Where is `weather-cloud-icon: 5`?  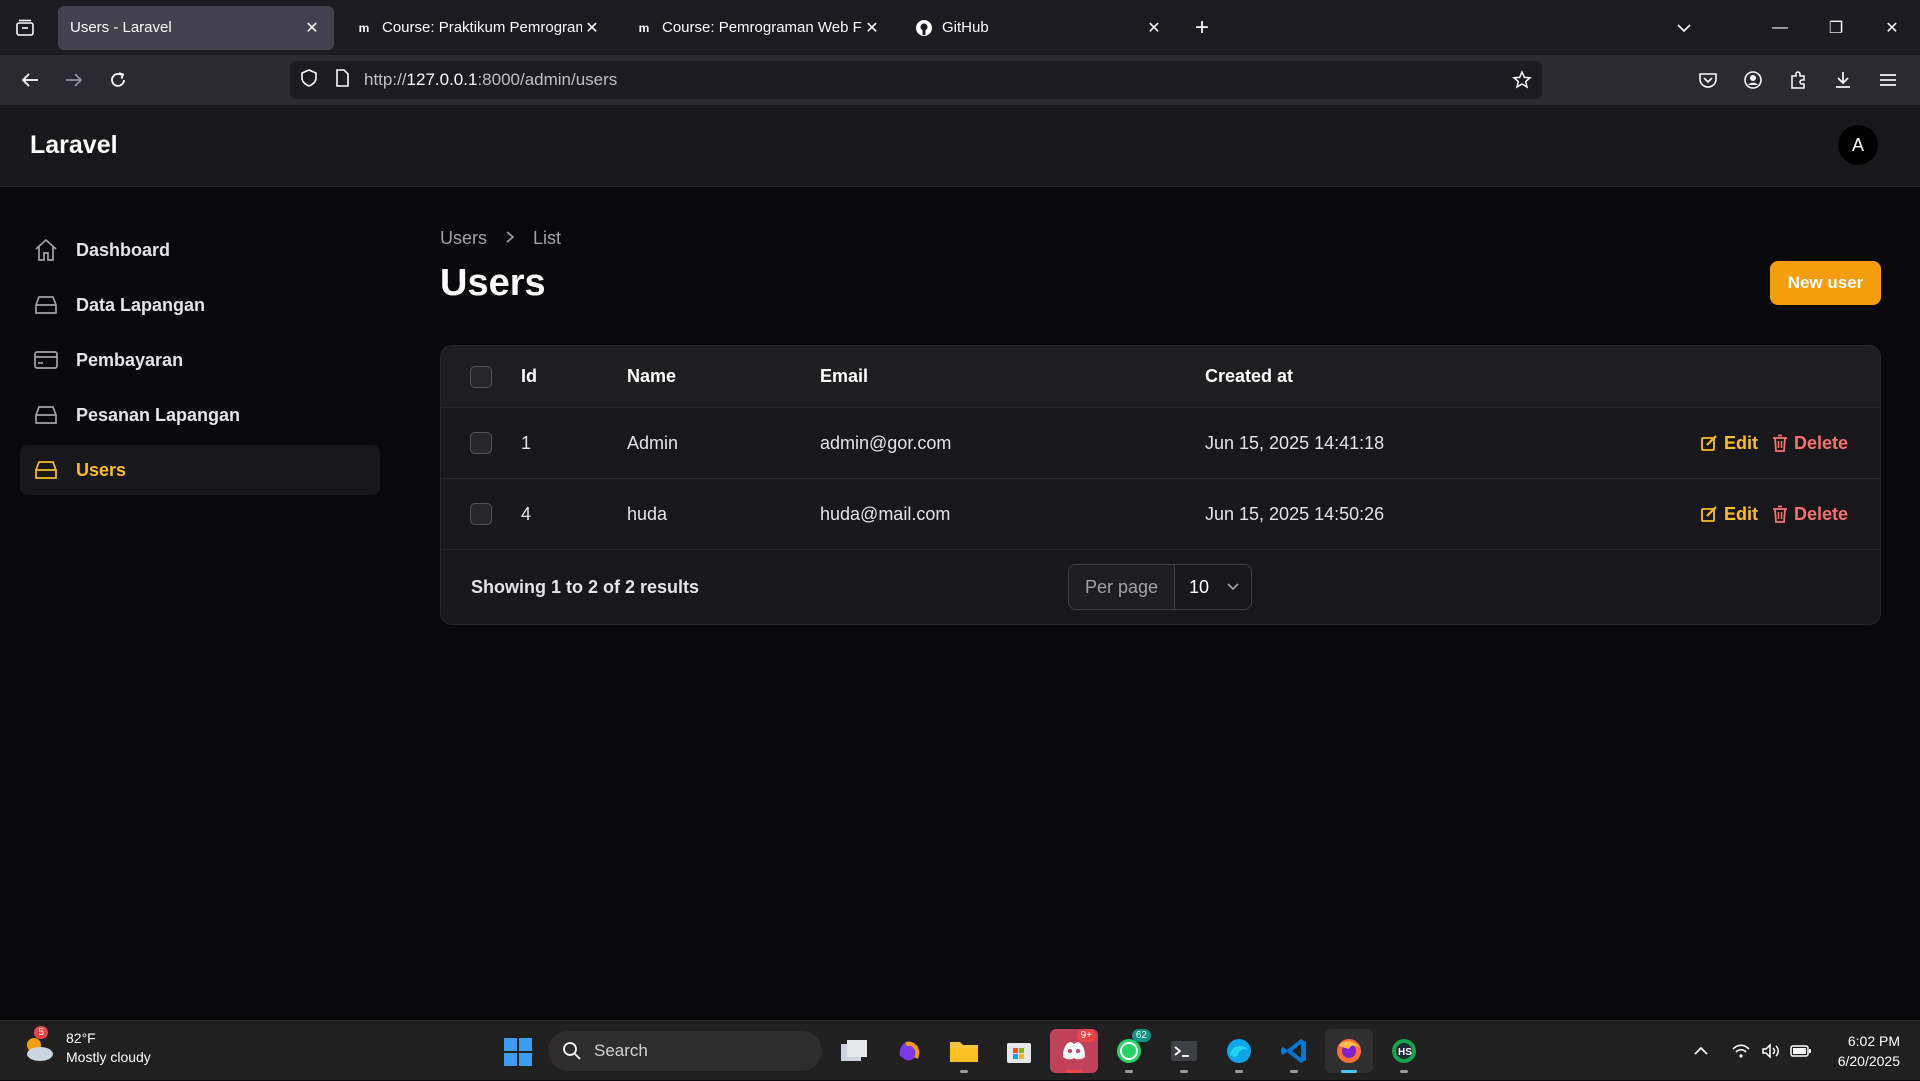
weather-cloud-icon: 5 is located at coordinates (38, 1046).